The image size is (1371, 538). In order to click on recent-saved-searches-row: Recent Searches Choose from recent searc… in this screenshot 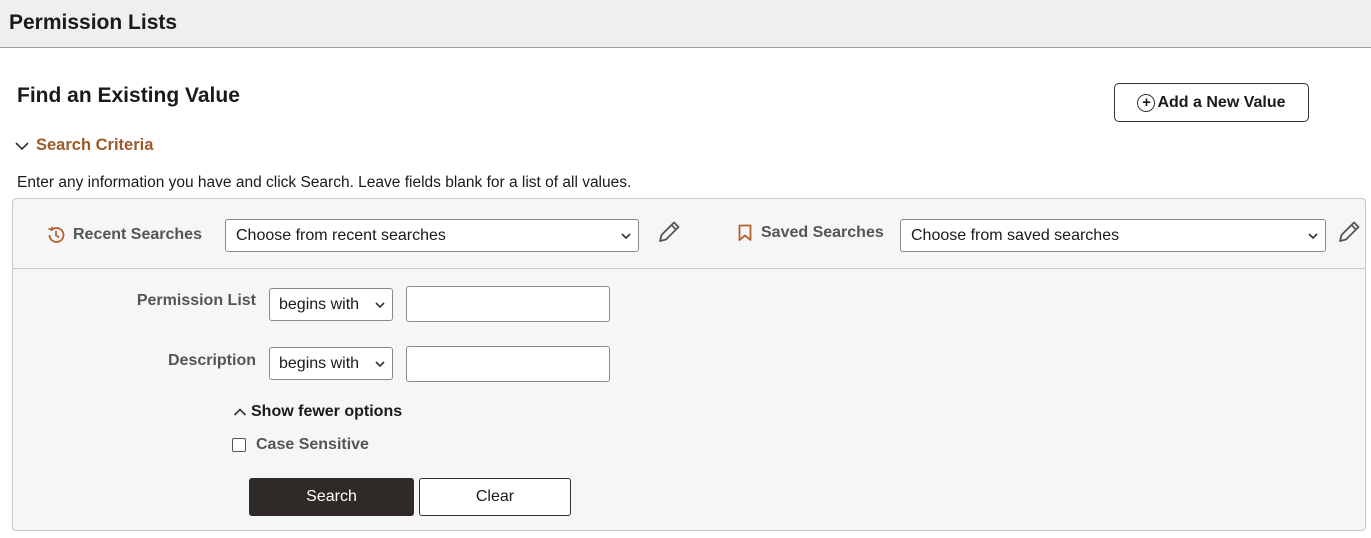, I will do `click(689, 234)`.